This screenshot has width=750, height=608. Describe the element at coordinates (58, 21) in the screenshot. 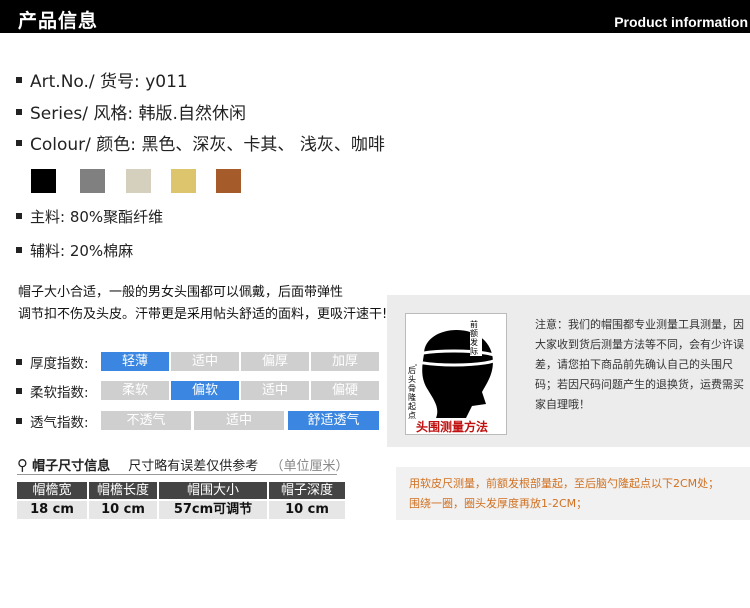

I see `header-title-cn: 产品信息` at that location.